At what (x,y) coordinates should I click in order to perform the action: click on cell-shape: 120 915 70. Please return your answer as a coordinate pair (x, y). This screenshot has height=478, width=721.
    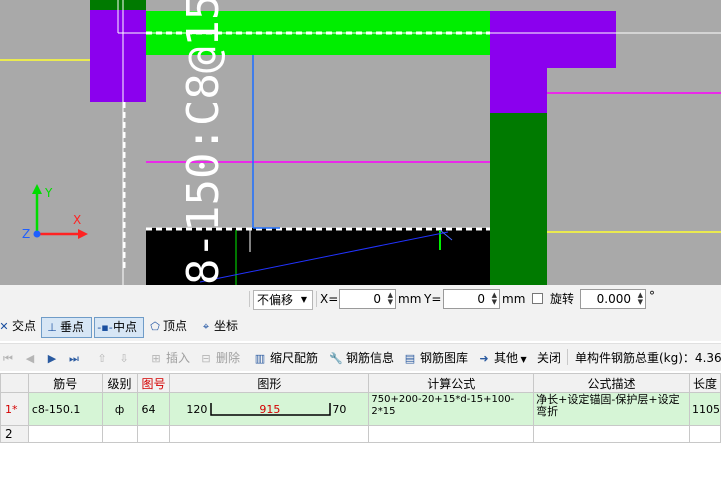
    Looking at the image, I should click on (269, 409).